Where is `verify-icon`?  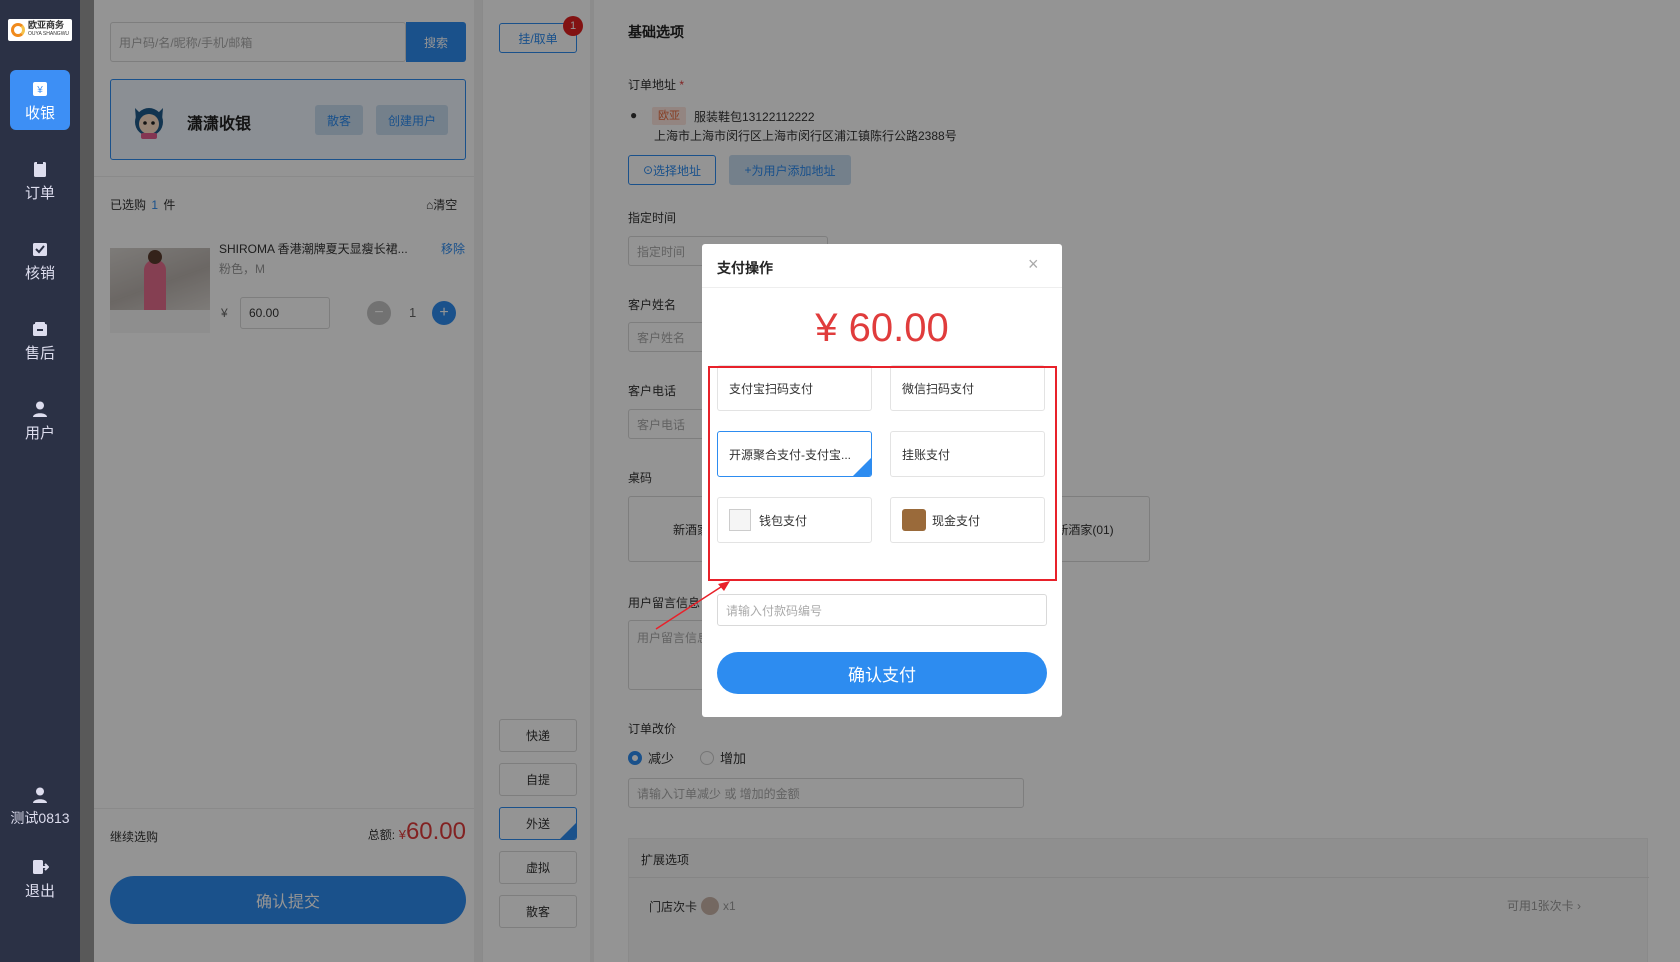
verify-icon is located at coordinates (40, 249).